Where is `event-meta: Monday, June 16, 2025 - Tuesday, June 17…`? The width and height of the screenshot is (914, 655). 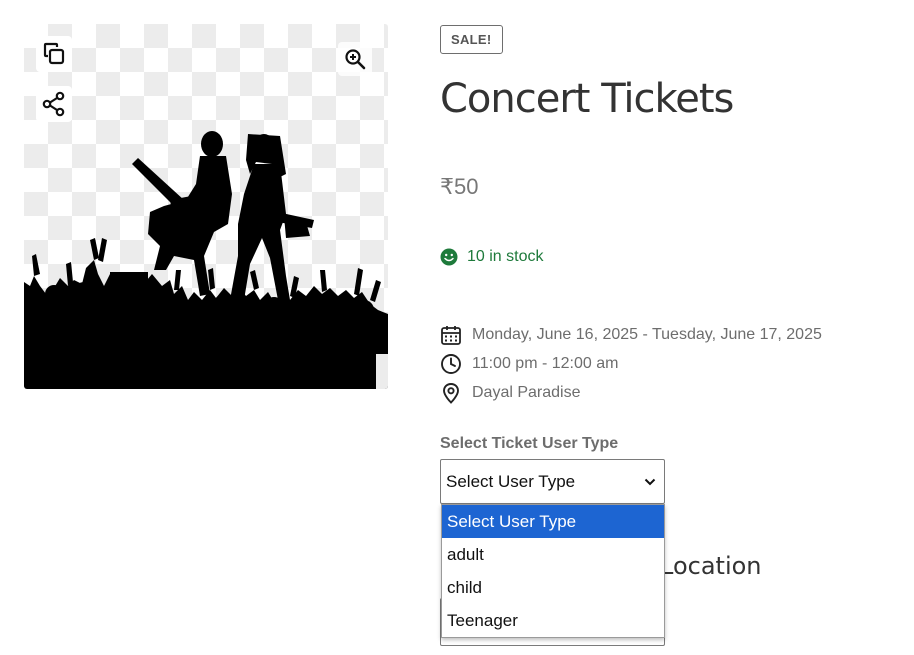
event-meta: Monday, June 16, 2025 - Tuesday, June 17… is located at coordinates (631, 363).